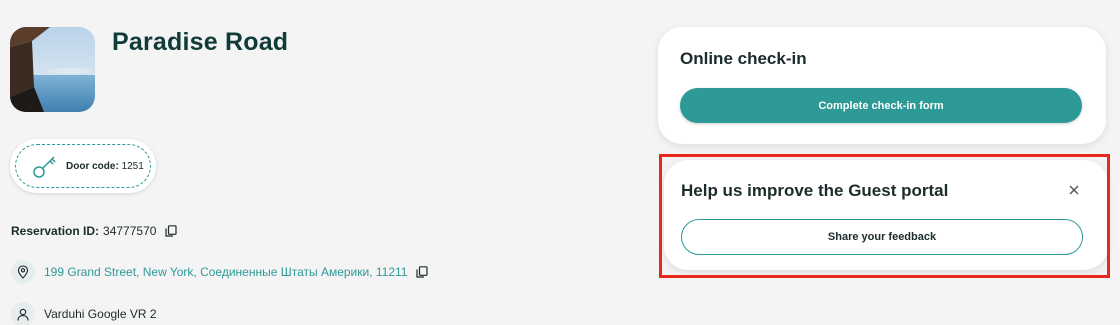  I want to click on property-name: Paradise Road, so click(200, 42).